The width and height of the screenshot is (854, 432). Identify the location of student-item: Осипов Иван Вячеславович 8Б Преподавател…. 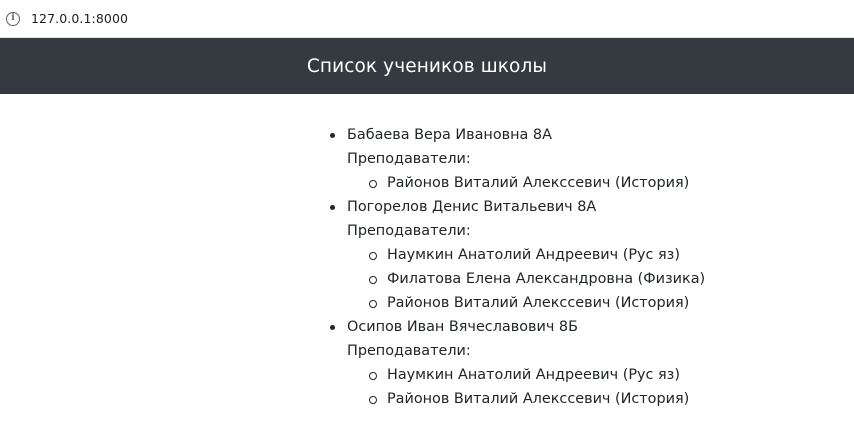
(591, 363).